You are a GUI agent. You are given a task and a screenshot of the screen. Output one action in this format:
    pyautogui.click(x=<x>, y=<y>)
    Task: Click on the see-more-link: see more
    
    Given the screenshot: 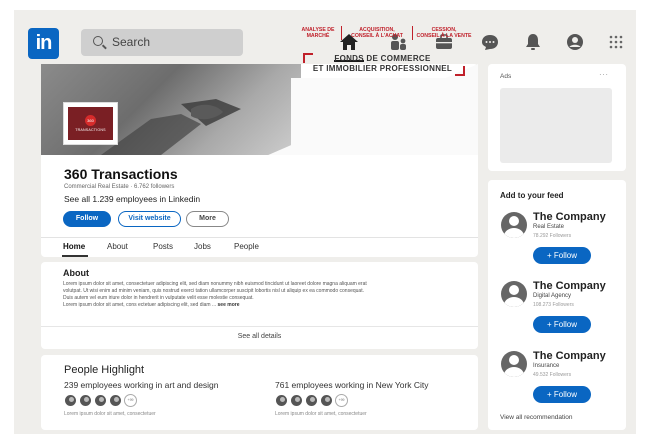 What is the action you would take?
    pyautogui.click(x=229, y=305)
    